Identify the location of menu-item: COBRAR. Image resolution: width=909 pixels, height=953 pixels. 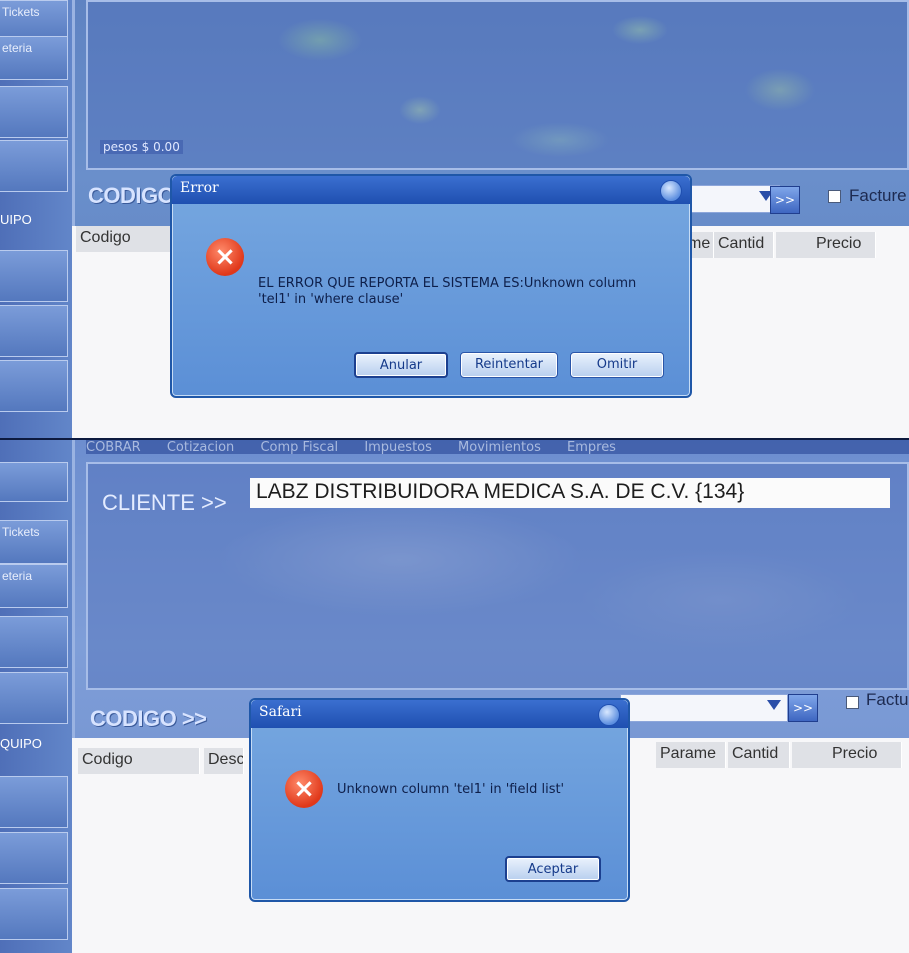
(113, 447).